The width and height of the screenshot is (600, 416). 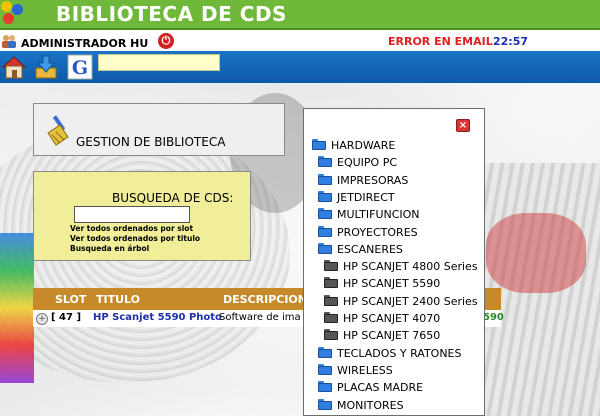 What do you see at coordinates (511, 41) in the screenshot?
I see `clock: 22:57` at bounding box center [511, 41].